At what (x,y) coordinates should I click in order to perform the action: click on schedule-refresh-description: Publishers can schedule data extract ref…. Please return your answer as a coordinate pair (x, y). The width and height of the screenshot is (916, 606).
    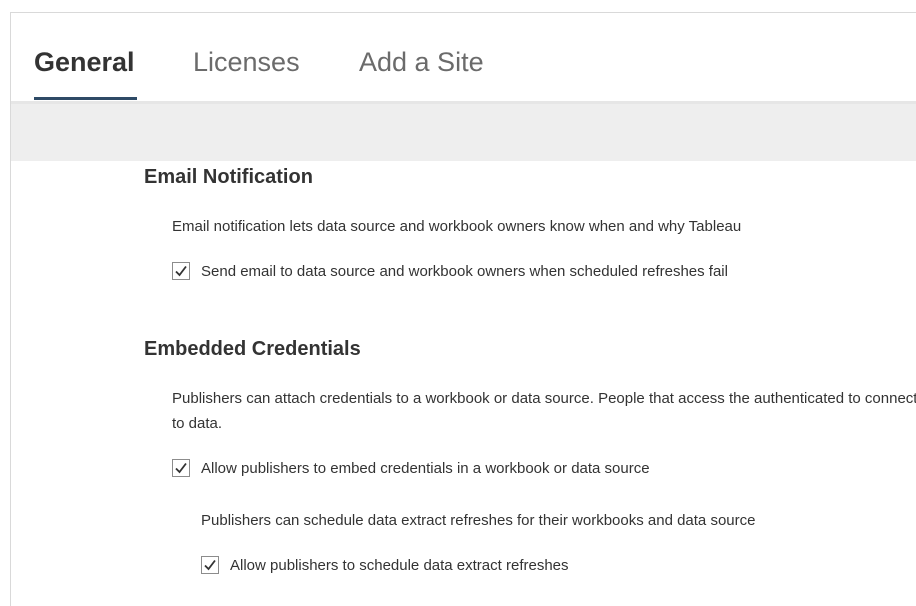
    Looking at the image, I should click on (478, 520).